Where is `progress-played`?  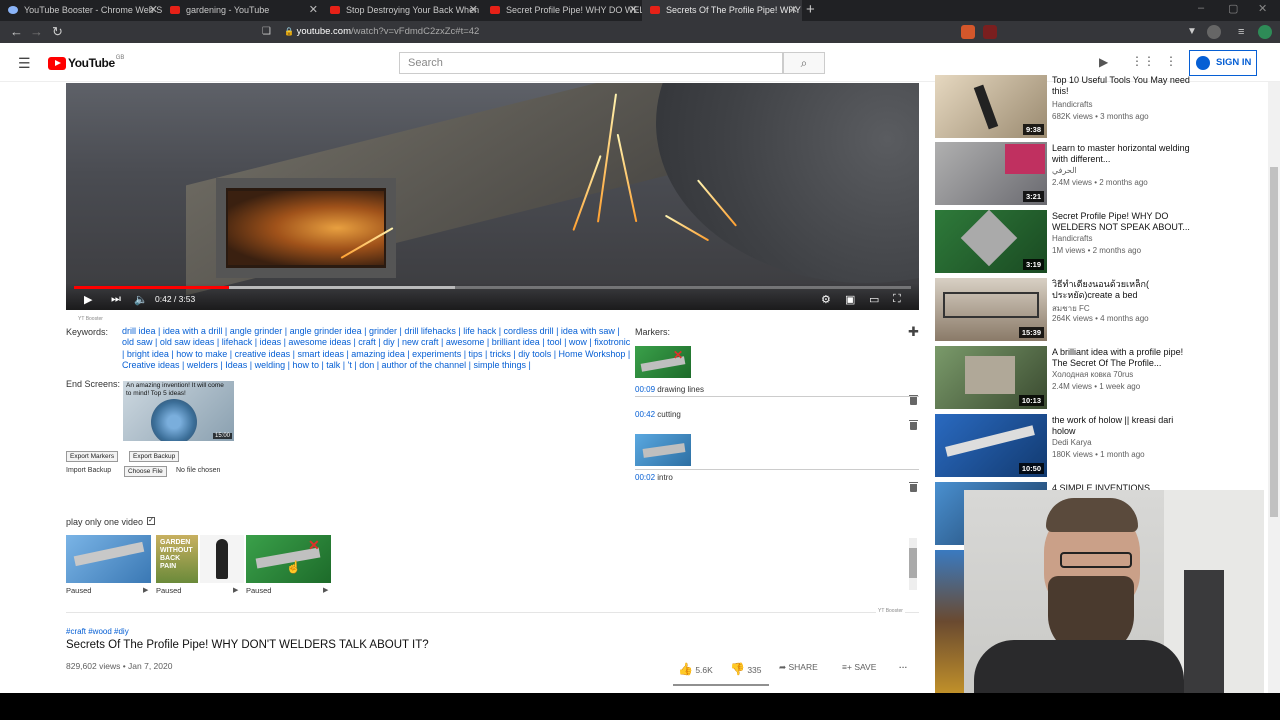
progress-played is located at coordinates (151, 287).